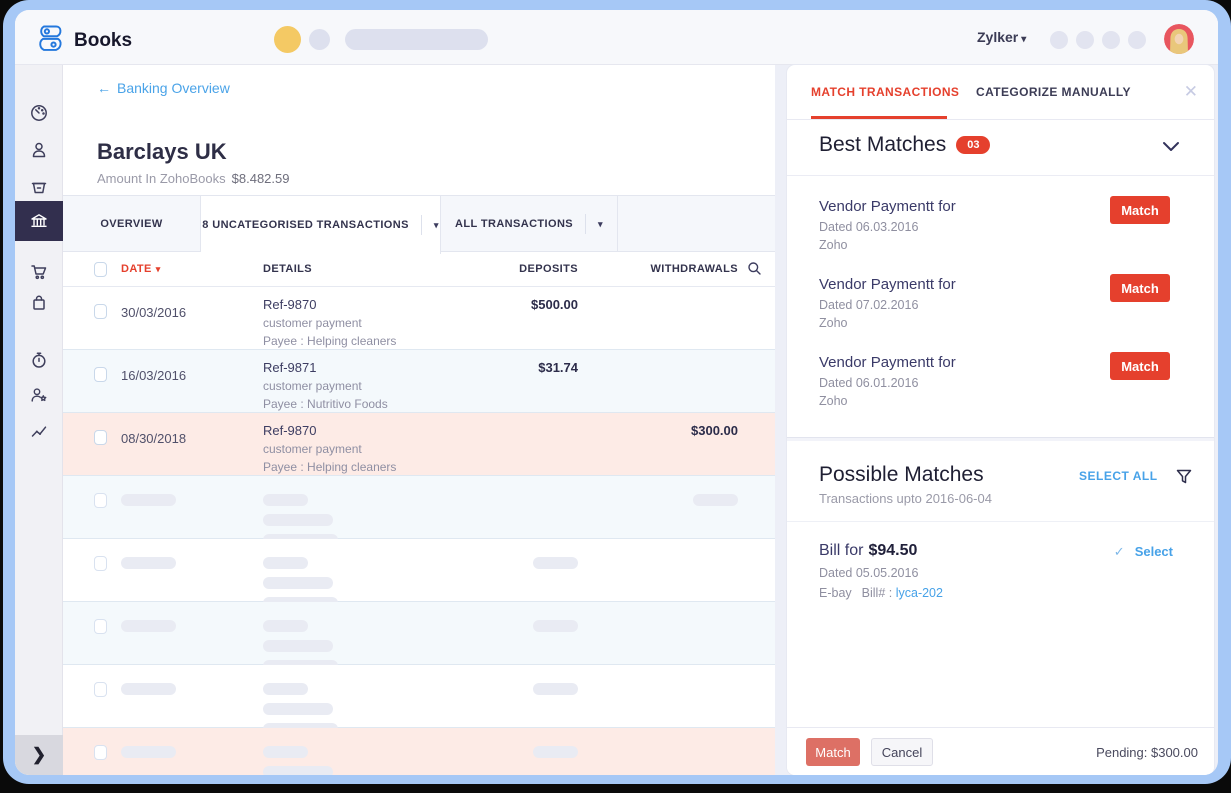  What do you see at coordinates (39, 113) in the screenshot?
I see `sidebar-item-dashboard` at bounding box center [39, 113].